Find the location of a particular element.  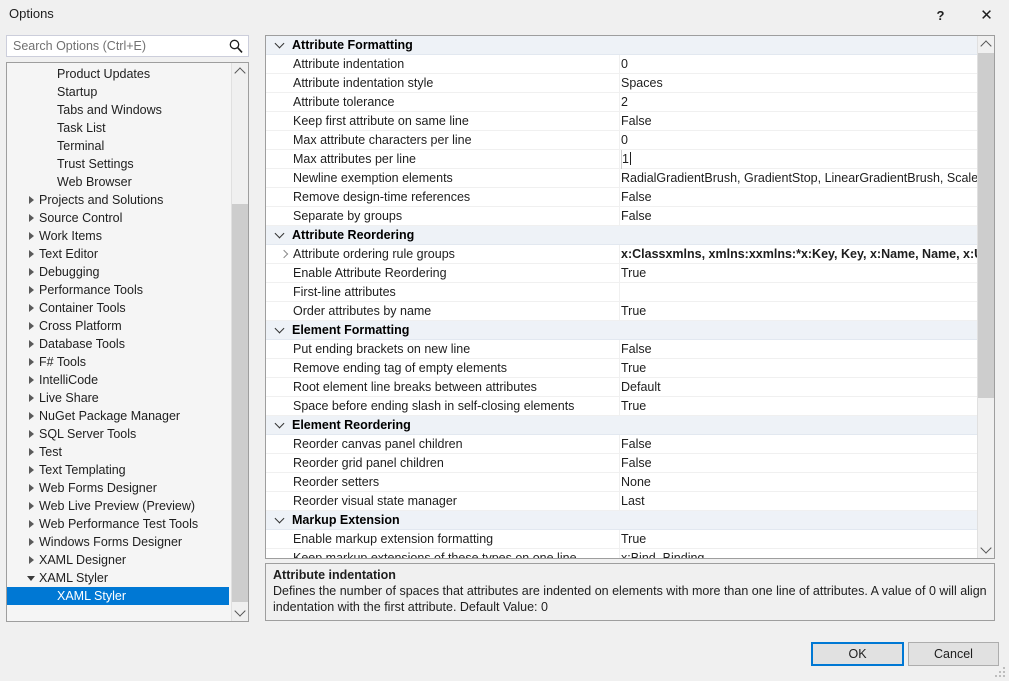

grid-category-attribute-reordering: Attribute Reordering is located at coordinates (622, 235).